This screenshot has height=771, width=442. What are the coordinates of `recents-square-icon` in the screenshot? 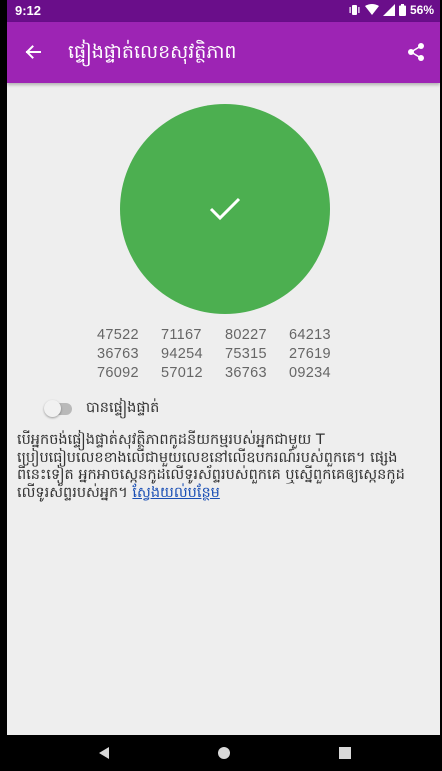 It's located at (345, 753).